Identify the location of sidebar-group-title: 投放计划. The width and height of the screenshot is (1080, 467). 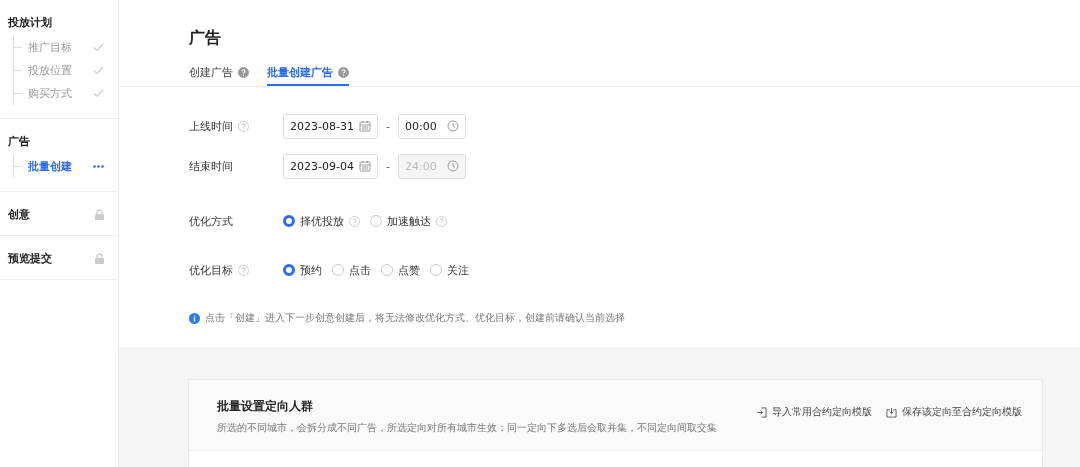
(30, 22).